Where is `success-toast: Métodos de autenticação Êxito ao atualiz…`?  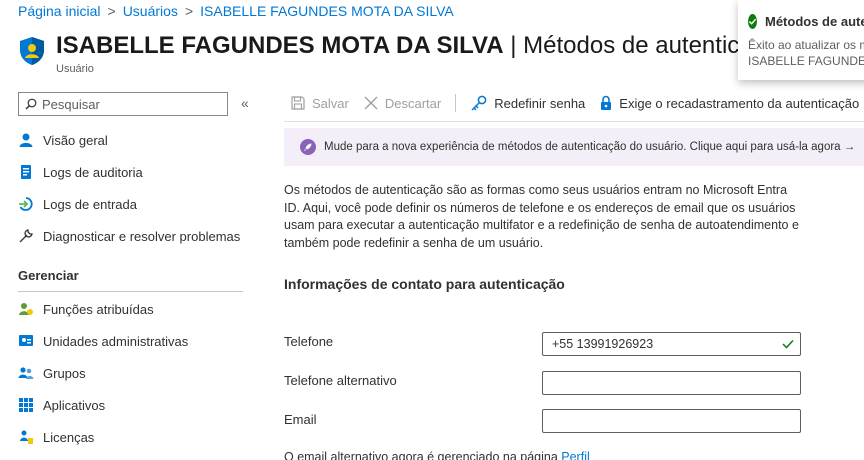 success-toast: Métodos de autenticação Êxito ao atualiz… is located at coordinates (801, 40).